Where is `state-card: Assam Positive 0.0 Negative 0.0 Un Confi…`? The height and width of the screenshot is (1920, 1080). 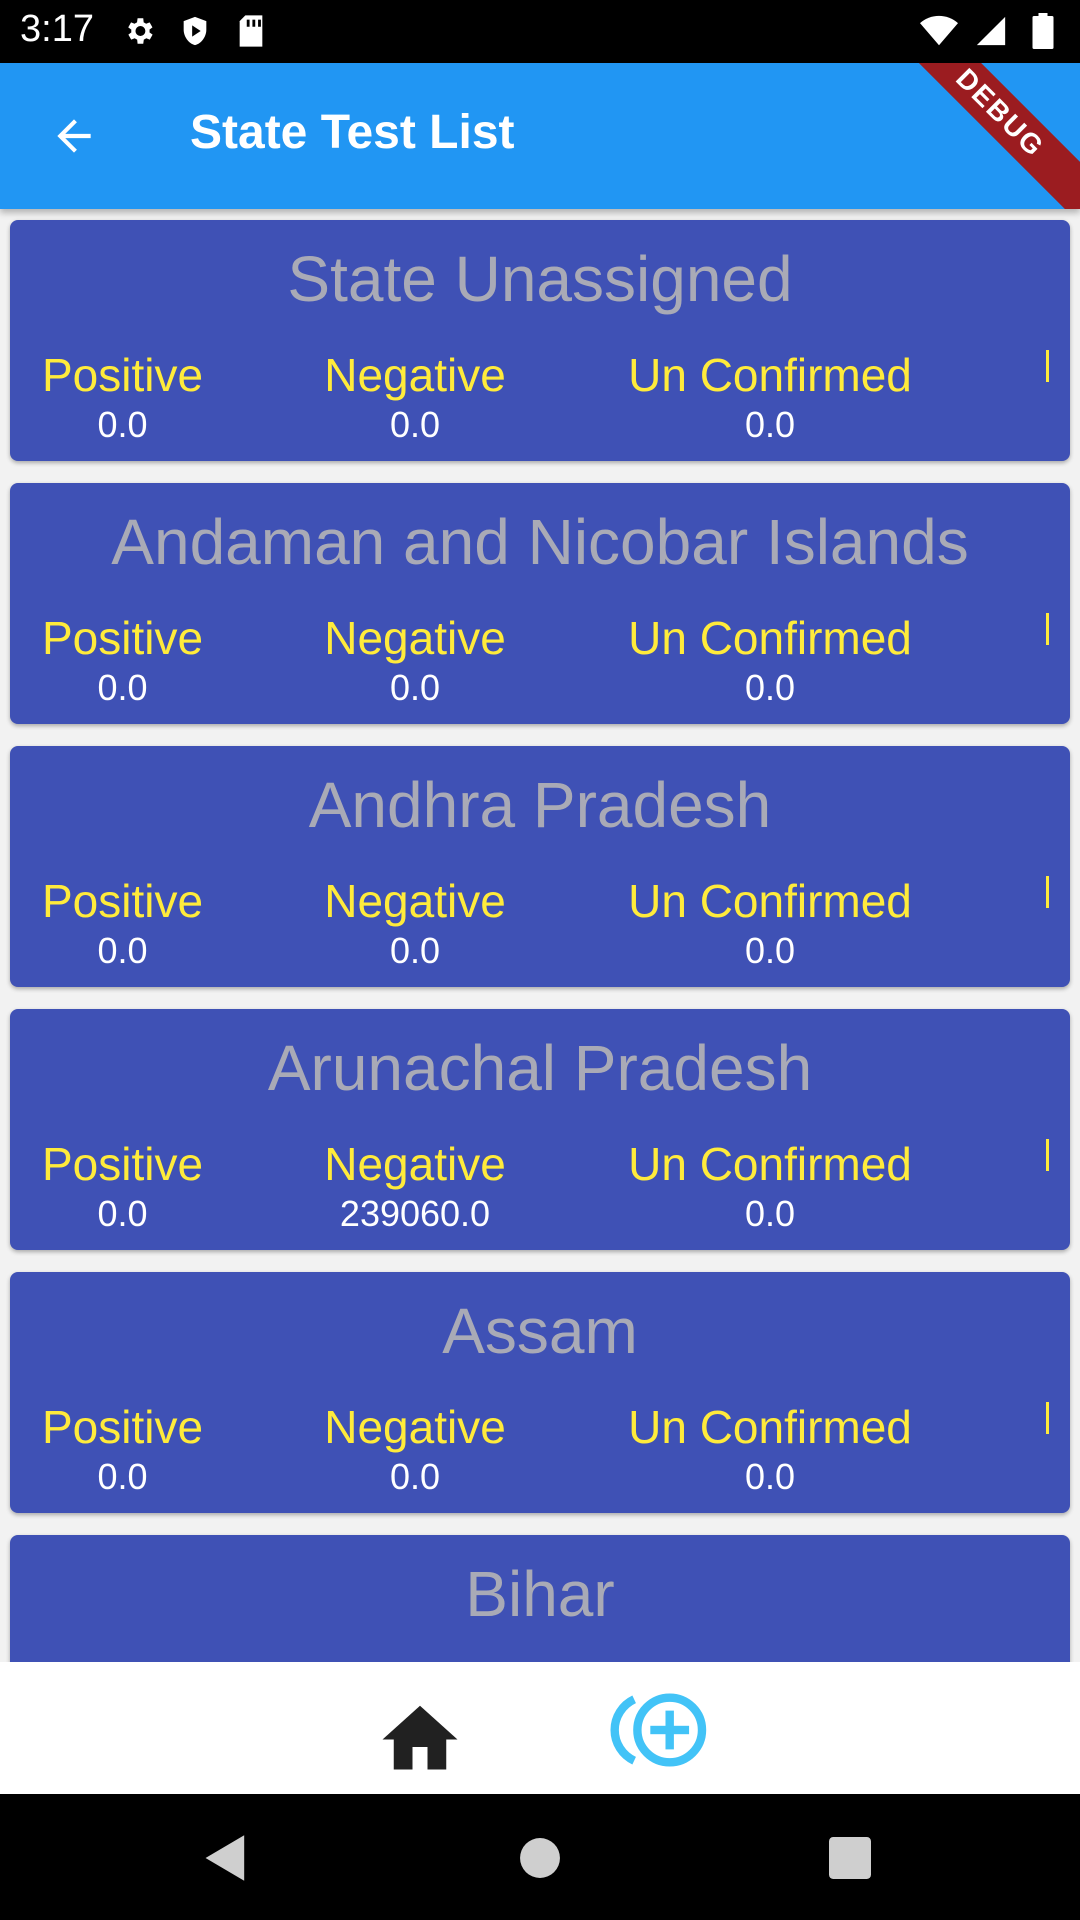 state-card: Assam Positive 0.0 Negative 0.0 Un Confi… is located at coordinates (540, 1392).